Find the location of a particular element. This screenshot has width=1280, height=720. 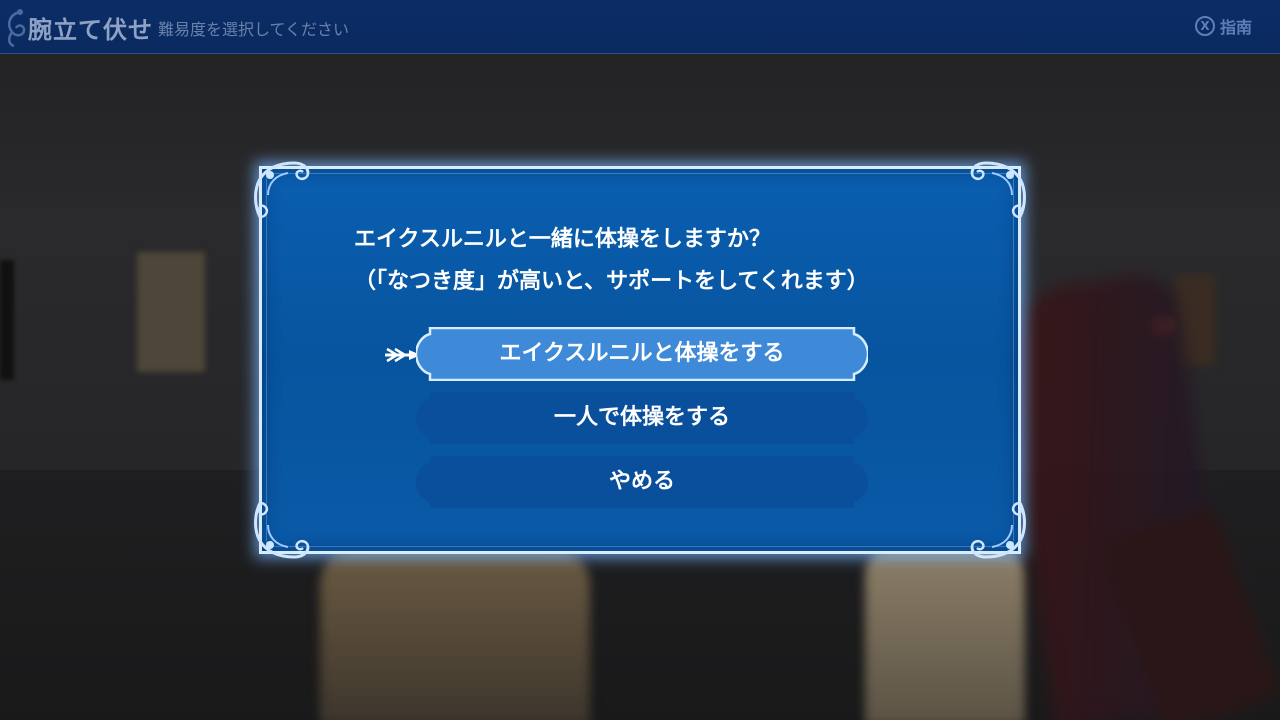

question-line-1: エイクスルニルと一緒に体操をしますか？ is located at coordinates (562, 239).